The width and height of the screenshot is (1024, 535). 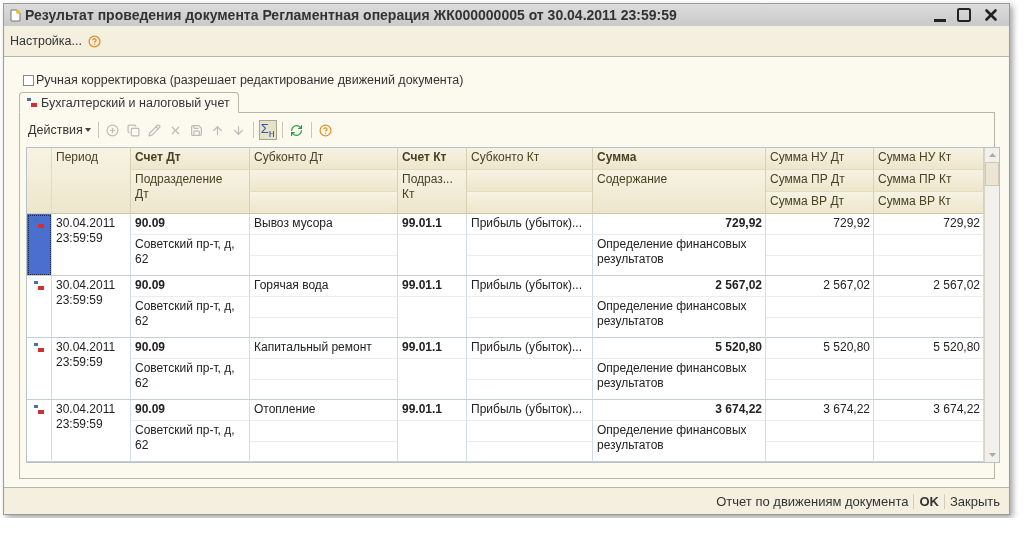 I want to click on window-title: Результат проведения документа Регламентная операция ЖК000000005 от 30.04.2011 23:59:59, so click(x=351, y=15).